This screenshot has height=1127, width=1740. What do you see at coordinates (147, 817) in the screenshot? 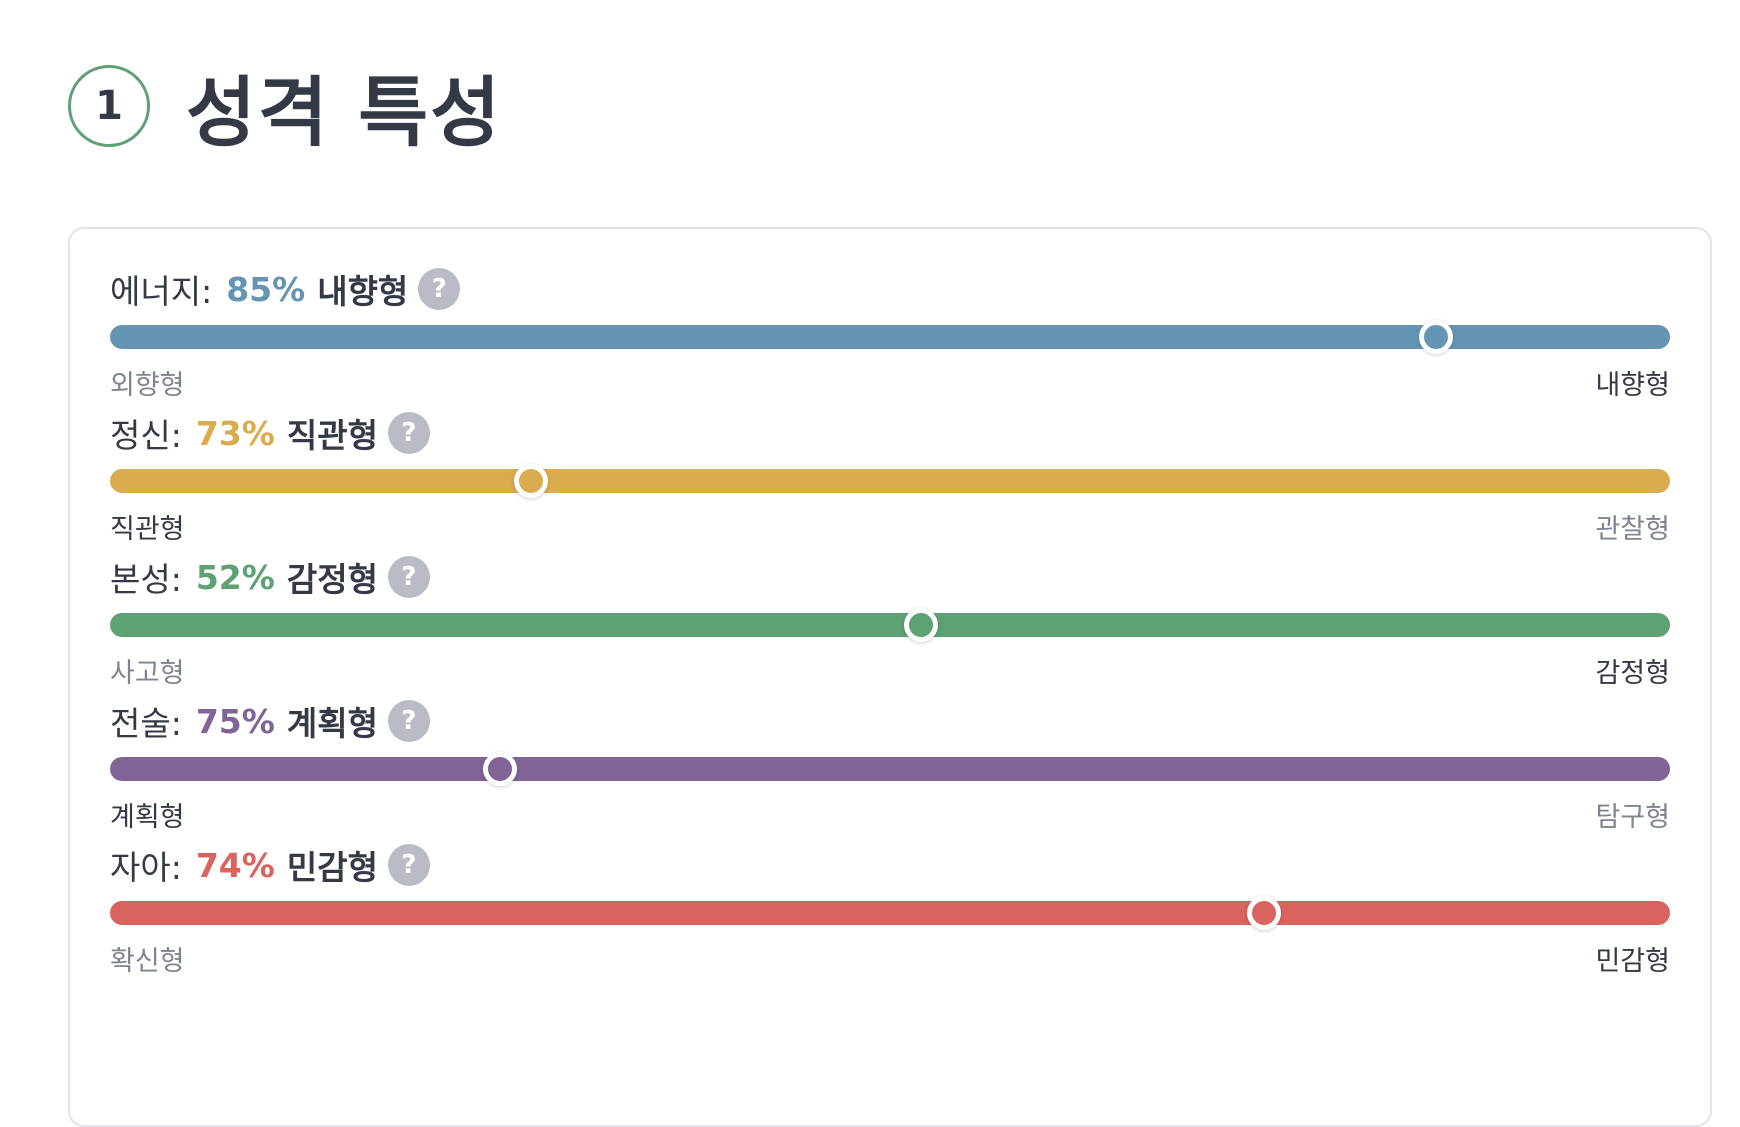
I see `trait-left-label: 계획형` at bounding box center [147, 817].